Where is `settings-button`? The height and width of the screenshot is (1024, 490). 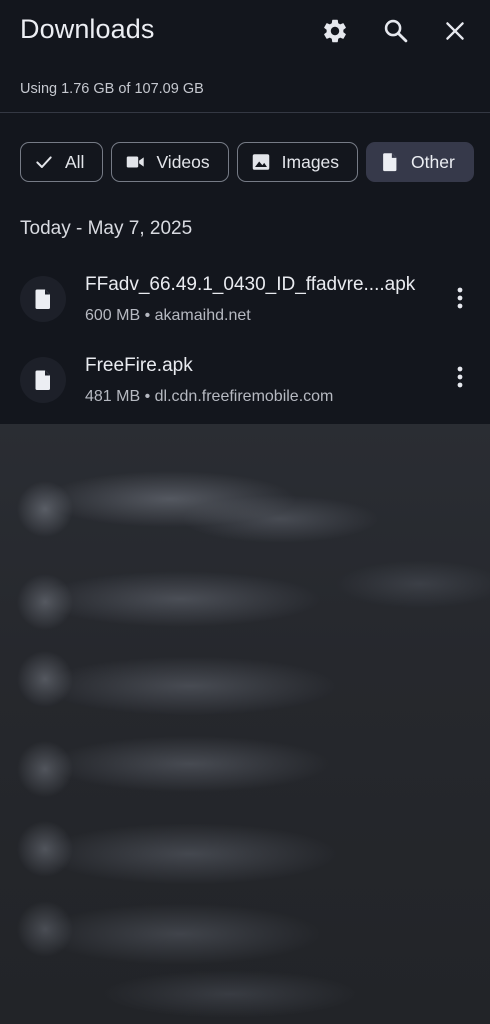 settings-button is located at coordinates (335, 31).